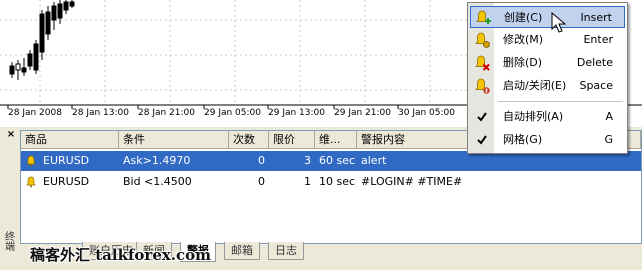 This screenshot has width=642, height=270. Describe the element at coordinates (292, 140) in the screenshot. I see `column-header-limit: 限价` at that location.